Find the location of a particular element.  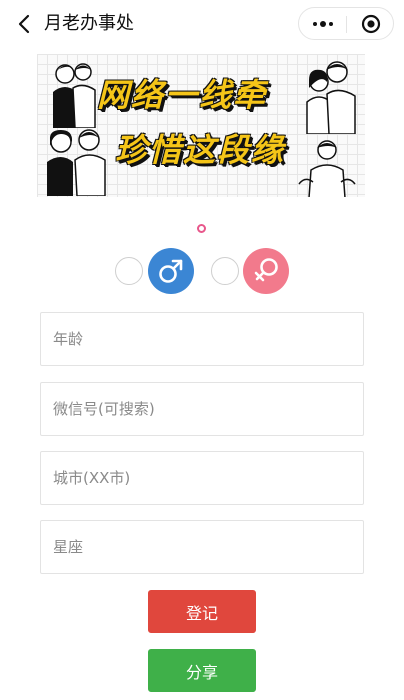

couple-illustration-right-bottom is located at coordinates (327, 168).